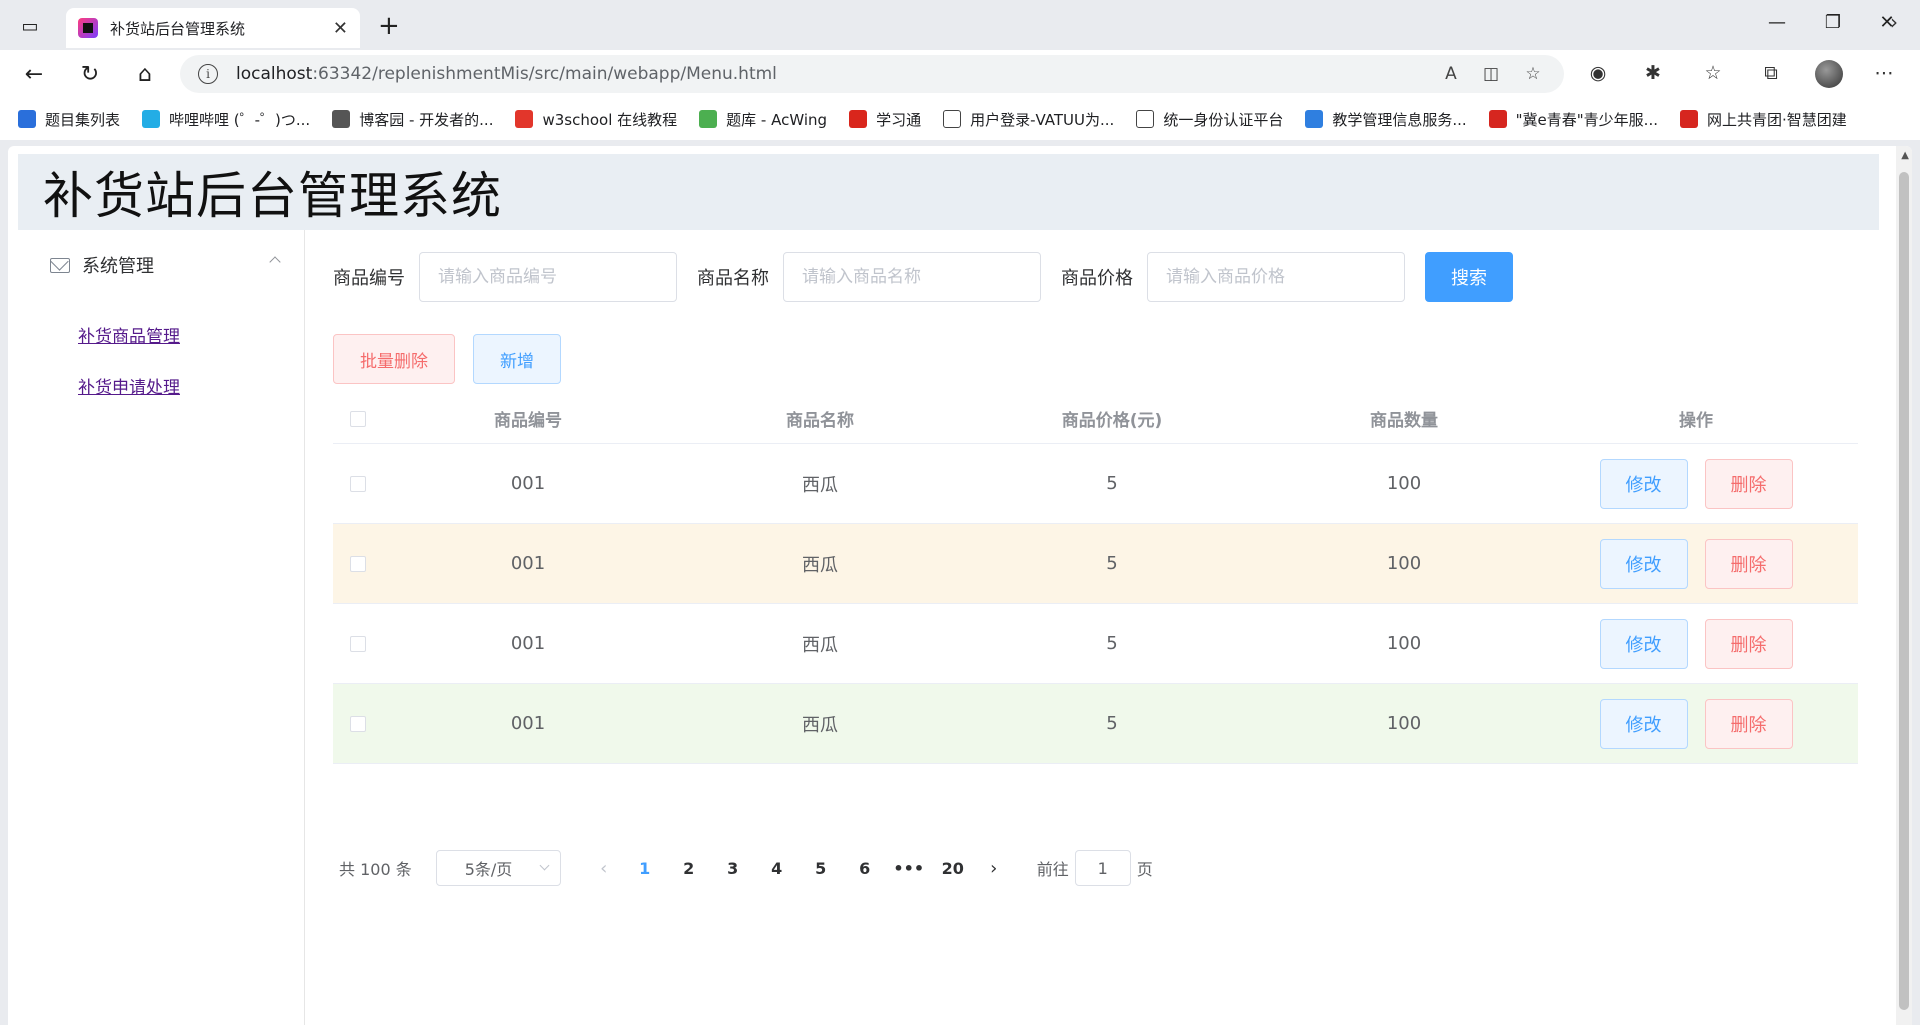 Image resolution: width=1920 pixels, height=1025 pixels. I want to click on extensions-icon: ✱, so click(1653, 73).